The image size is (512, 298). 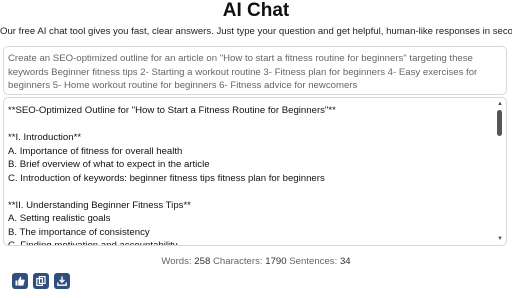 I want to click on download-button, so click(x=62, y=281).